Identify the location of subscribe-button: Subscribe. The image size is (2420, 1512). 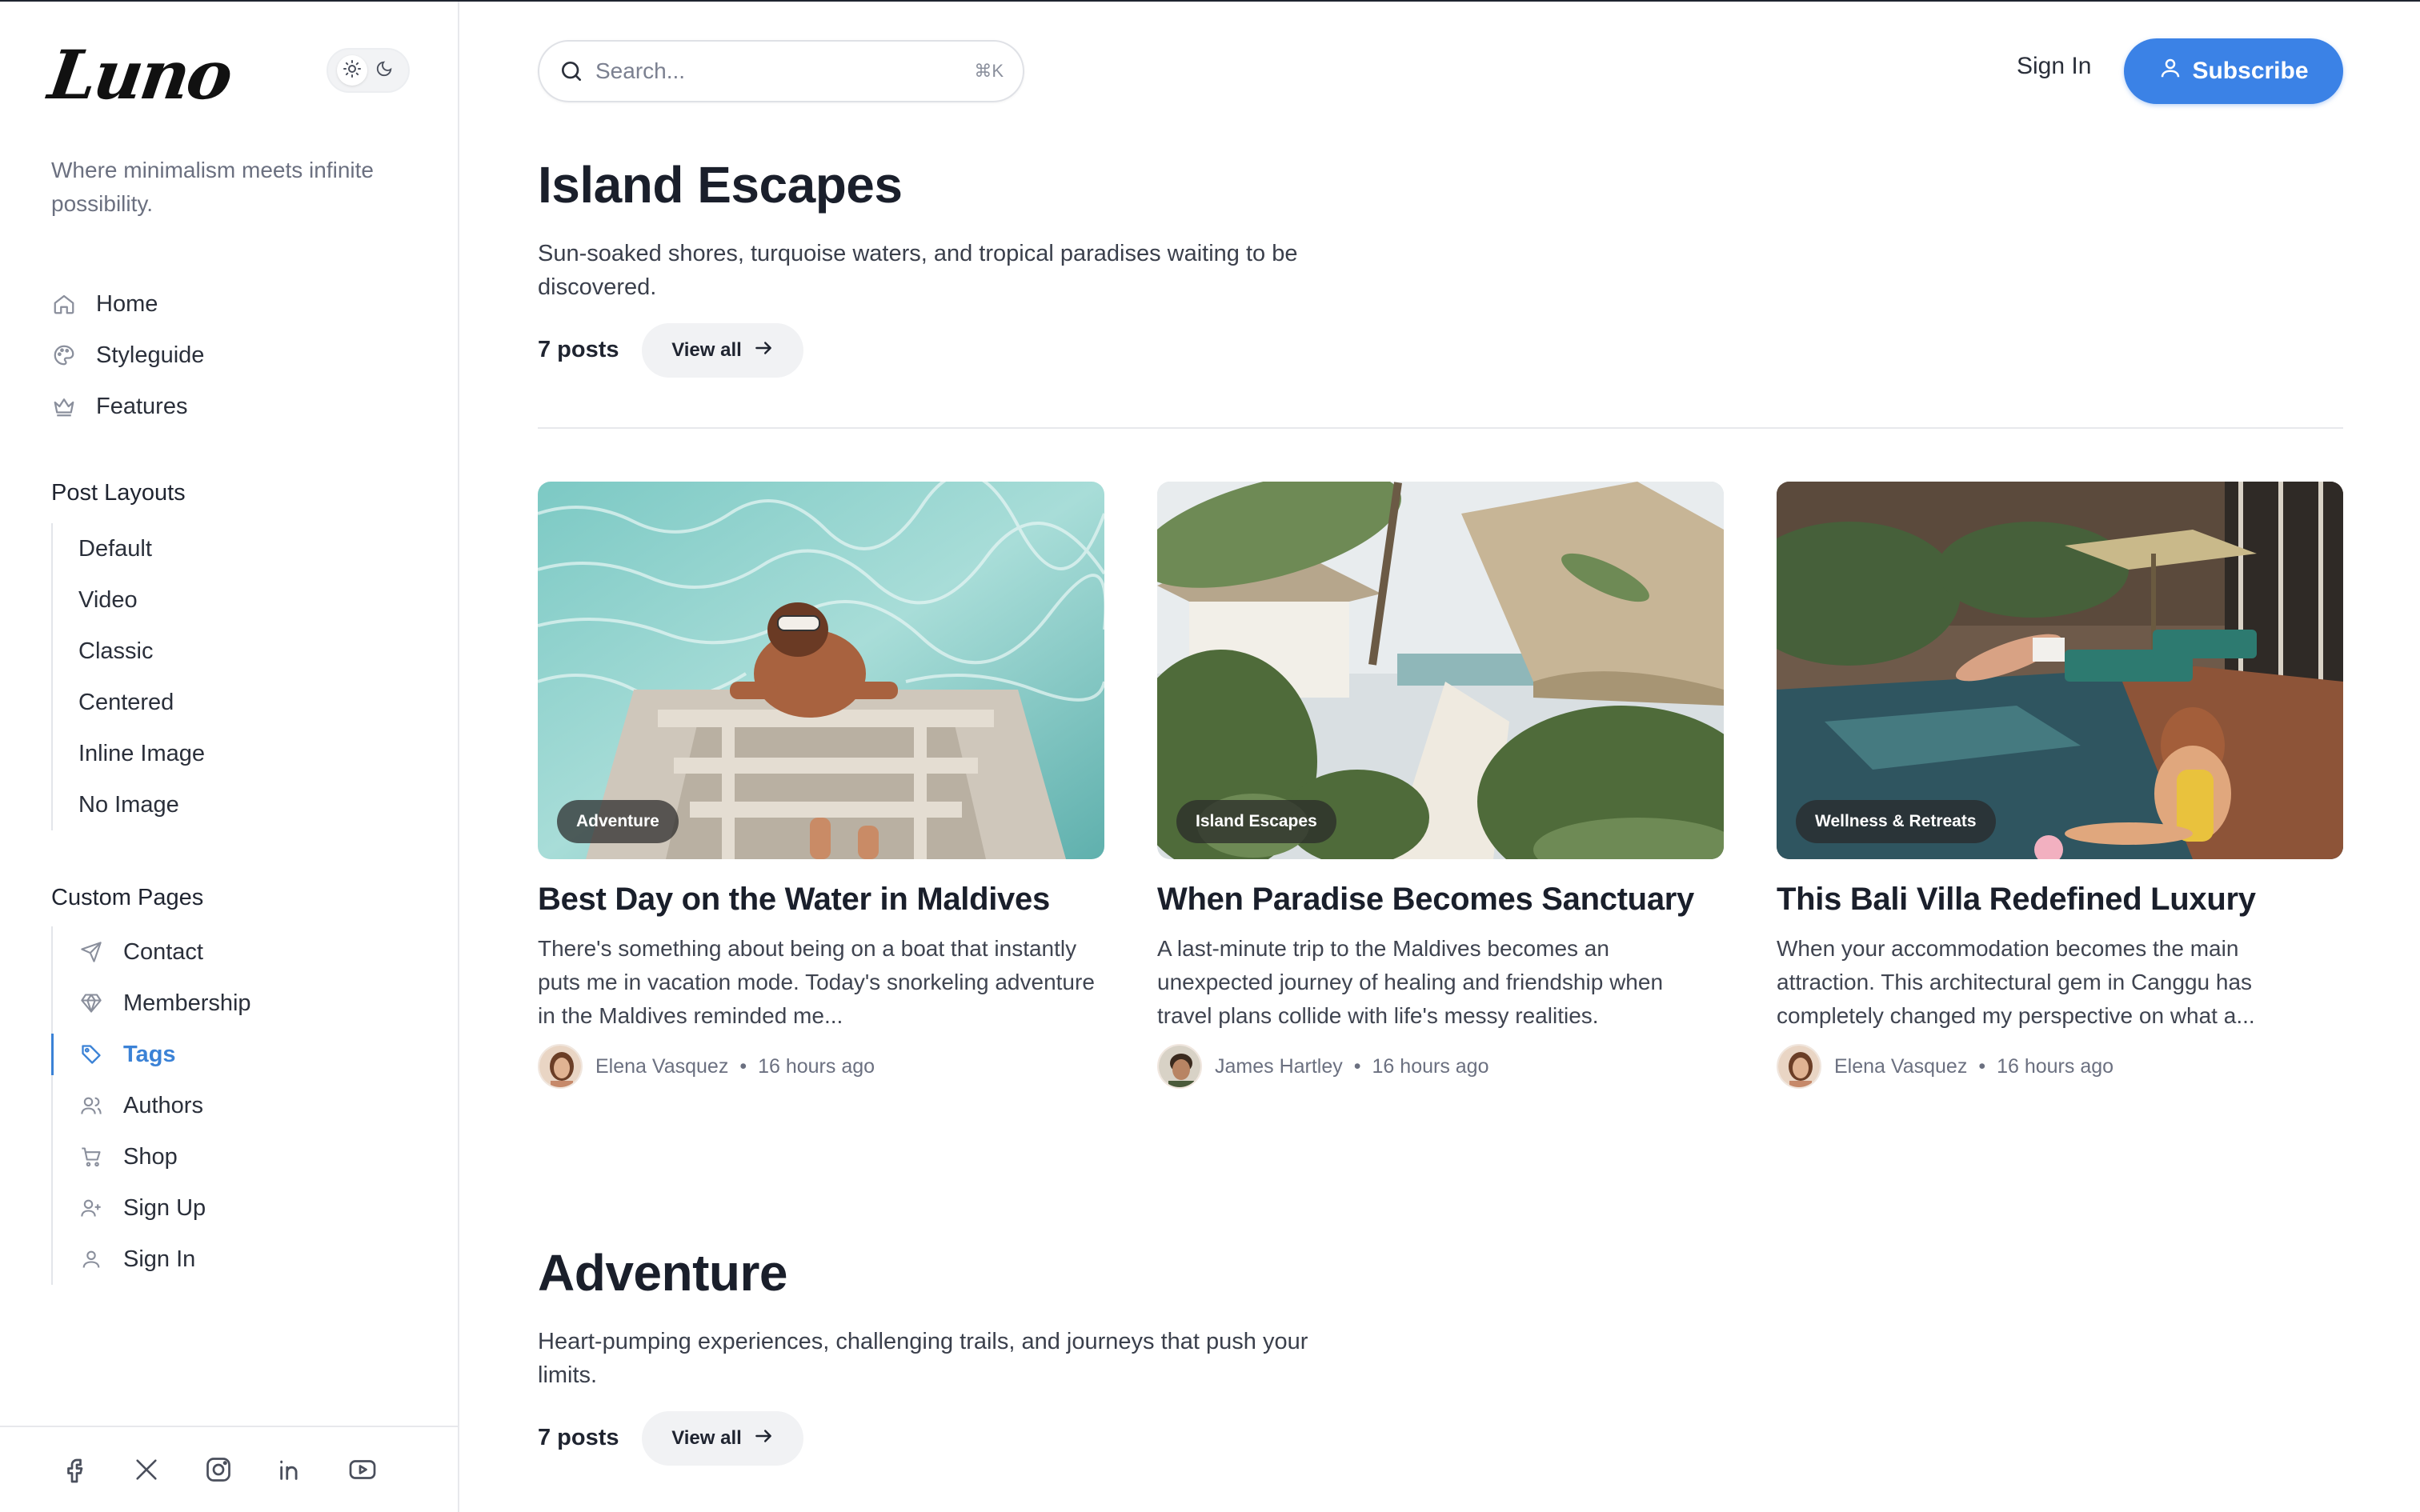
(2233, 71).